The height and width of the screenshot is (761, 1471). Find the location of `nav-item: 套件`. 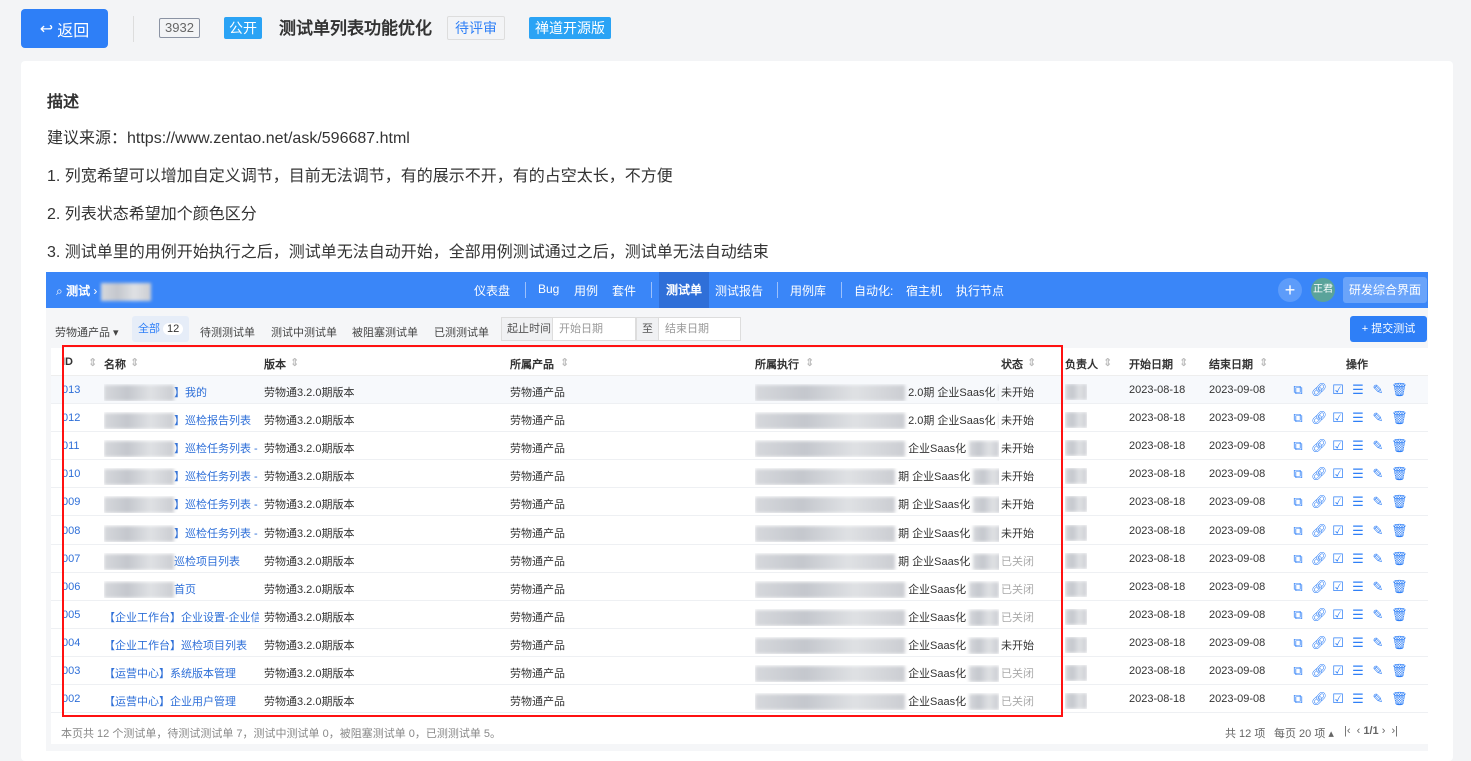

nav-item: 套件 is located at coordinates (624, 290).